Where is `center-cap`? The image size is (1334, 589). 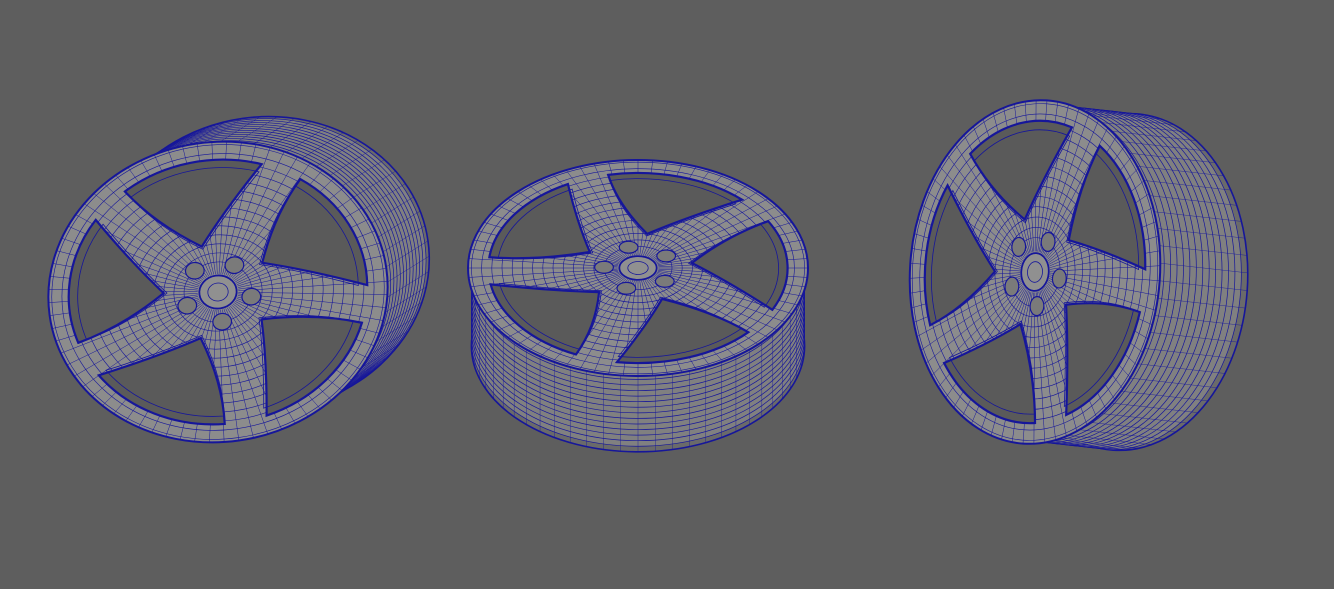 center-cap is located at coordinates (637, 268).